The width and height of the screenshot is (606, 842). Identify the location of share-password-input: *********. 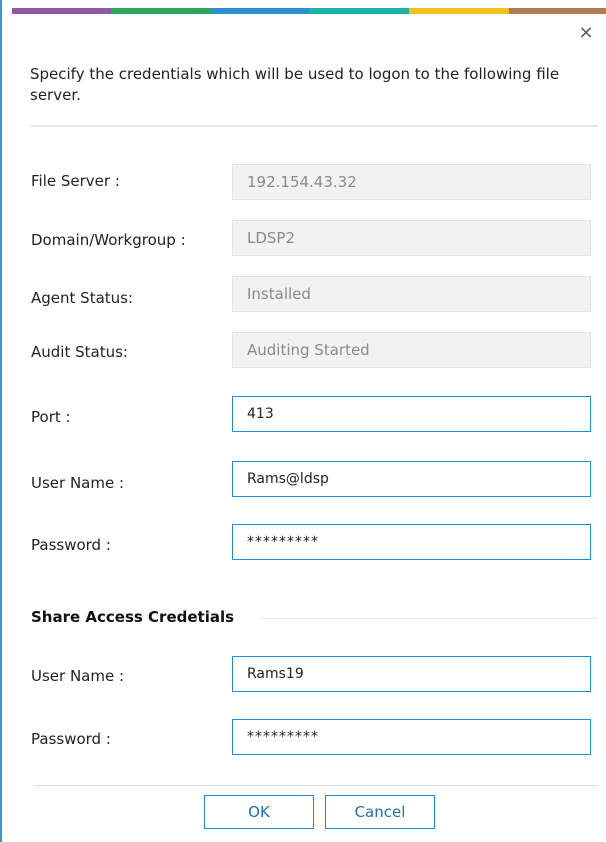
(411, 737).